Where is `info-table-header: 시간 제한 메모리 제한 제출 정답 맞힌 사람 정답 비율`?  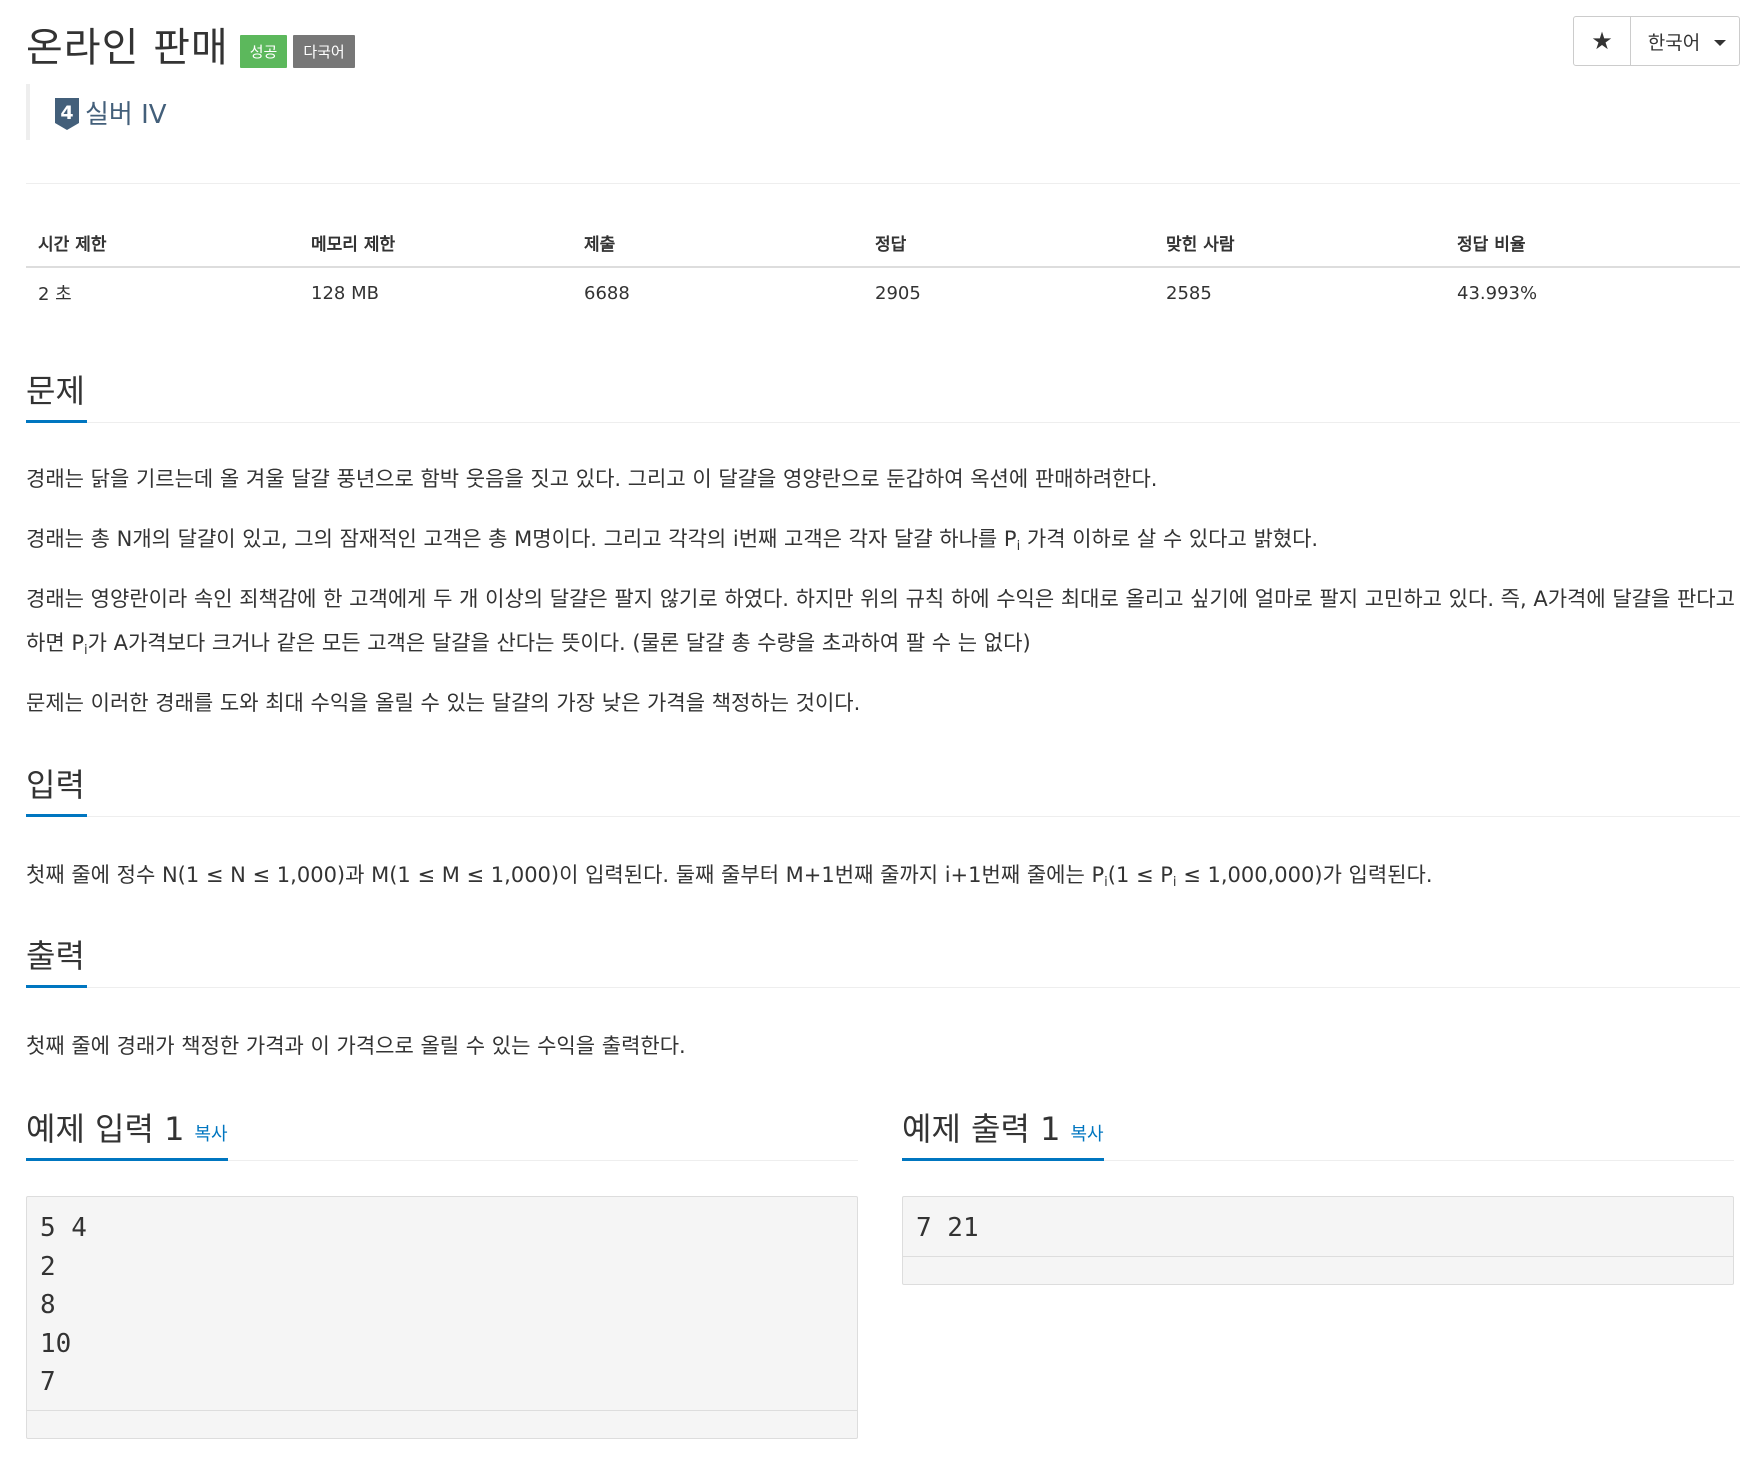
info-table-header: 시간 제한 메모리 제한 제출 정답 맞힌 사람 정답 비율 is located at coordinates (883, 243).